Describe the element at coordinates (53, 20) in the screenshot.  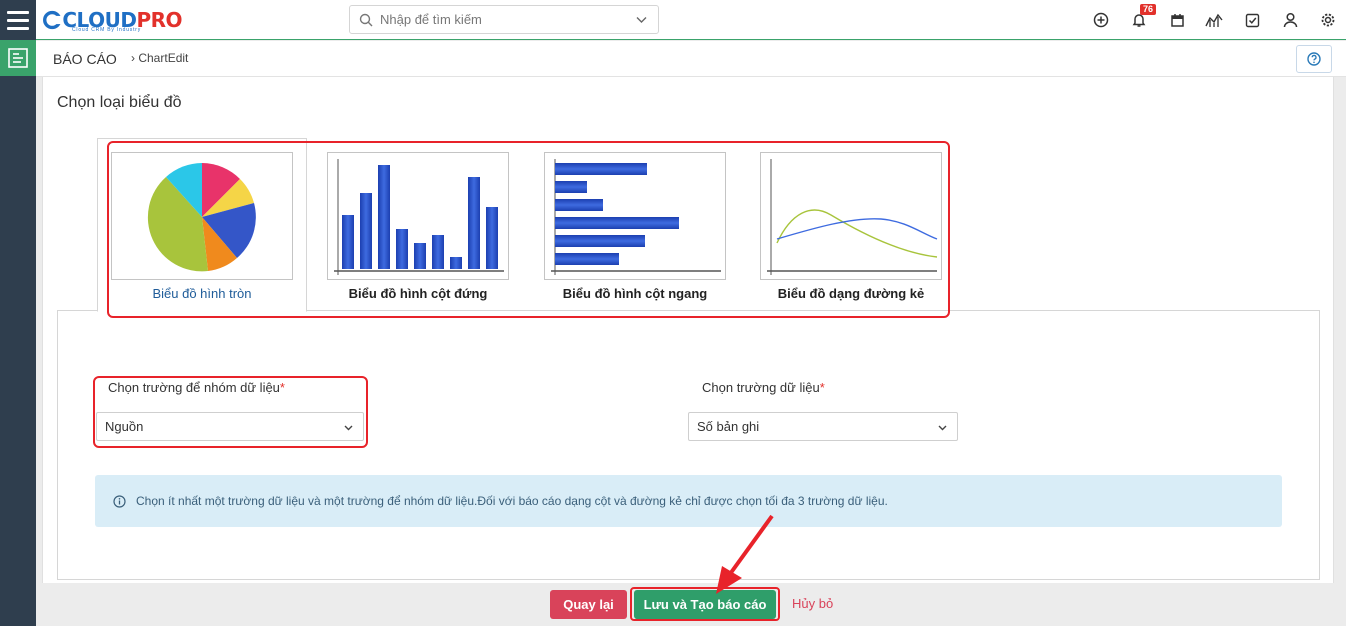
I see `cloud-logo-icon` at that location.